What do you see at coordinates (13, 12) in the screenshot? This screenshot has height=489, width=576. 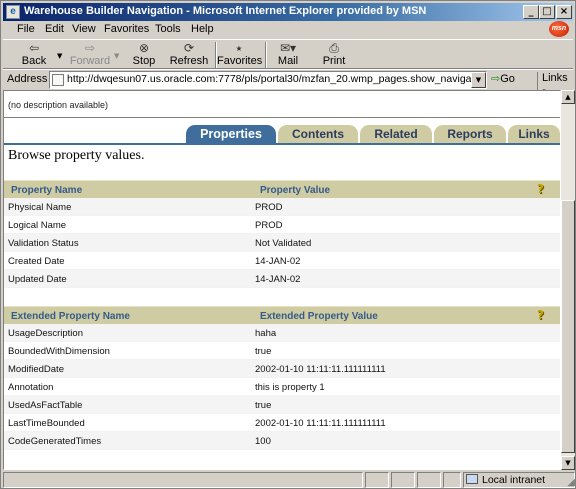 I see `ie-app-icon: e` at bounding box center [13, 12].